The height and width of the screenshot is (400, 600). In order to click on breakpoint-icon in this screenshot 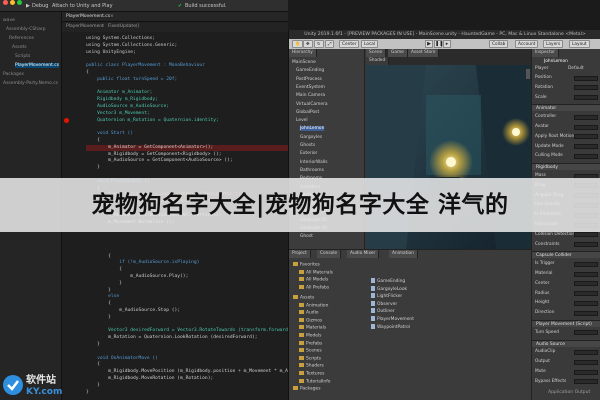, I will do `click(66, 120)`.